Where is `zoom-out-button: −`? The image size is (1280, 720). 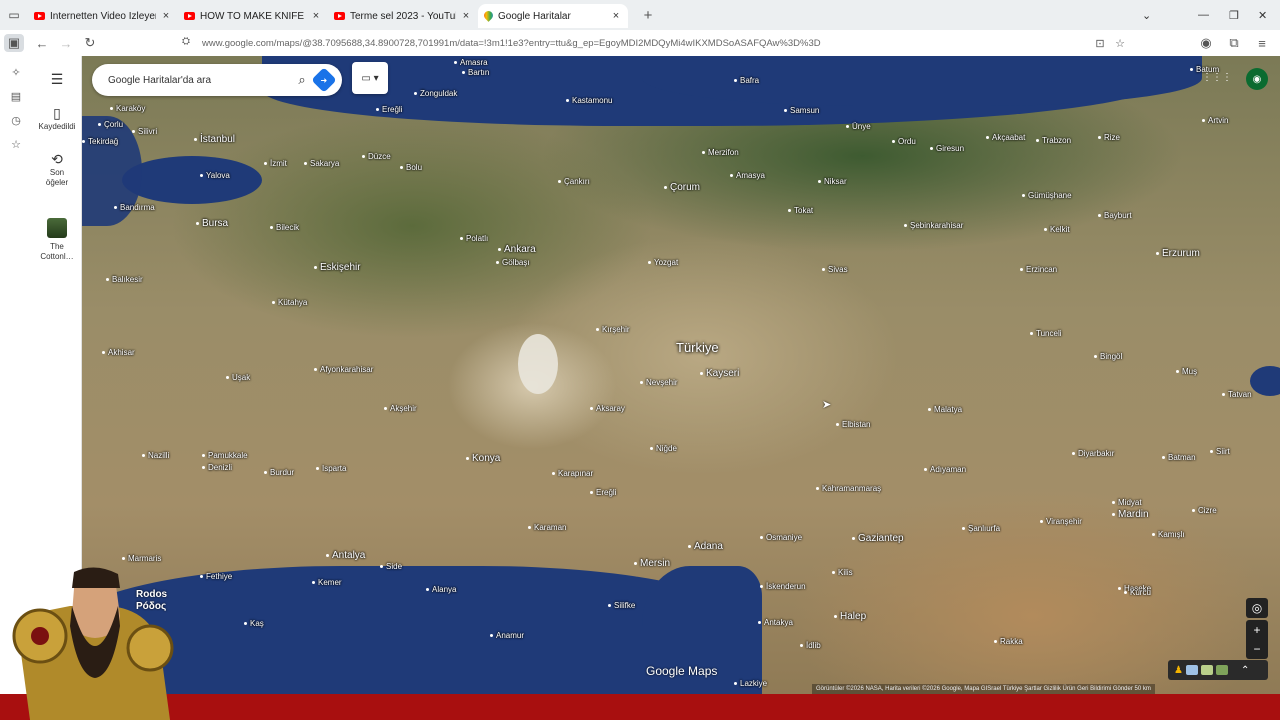 zoom-out-button: − is located at coordinates (1257, 649).